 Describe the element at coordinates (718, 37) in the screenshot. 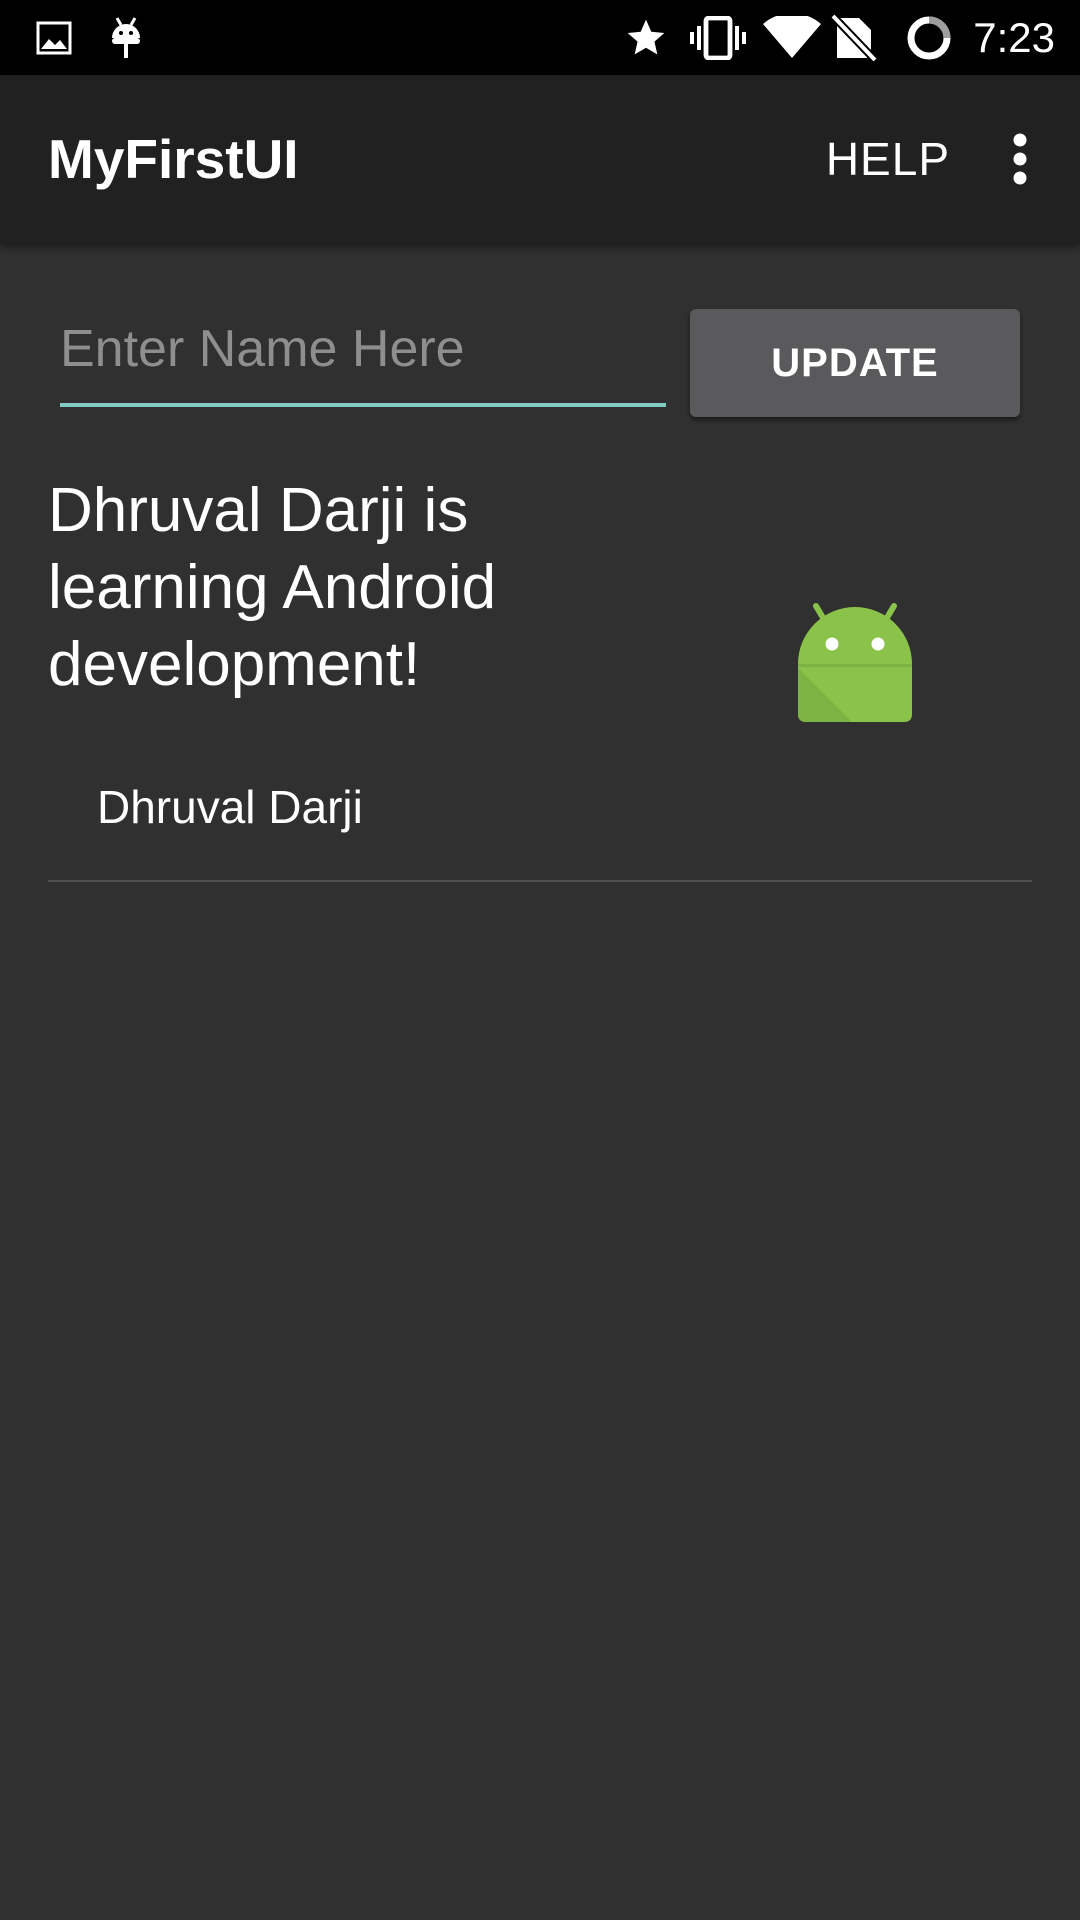

I see `vibrate-icon` at that location.